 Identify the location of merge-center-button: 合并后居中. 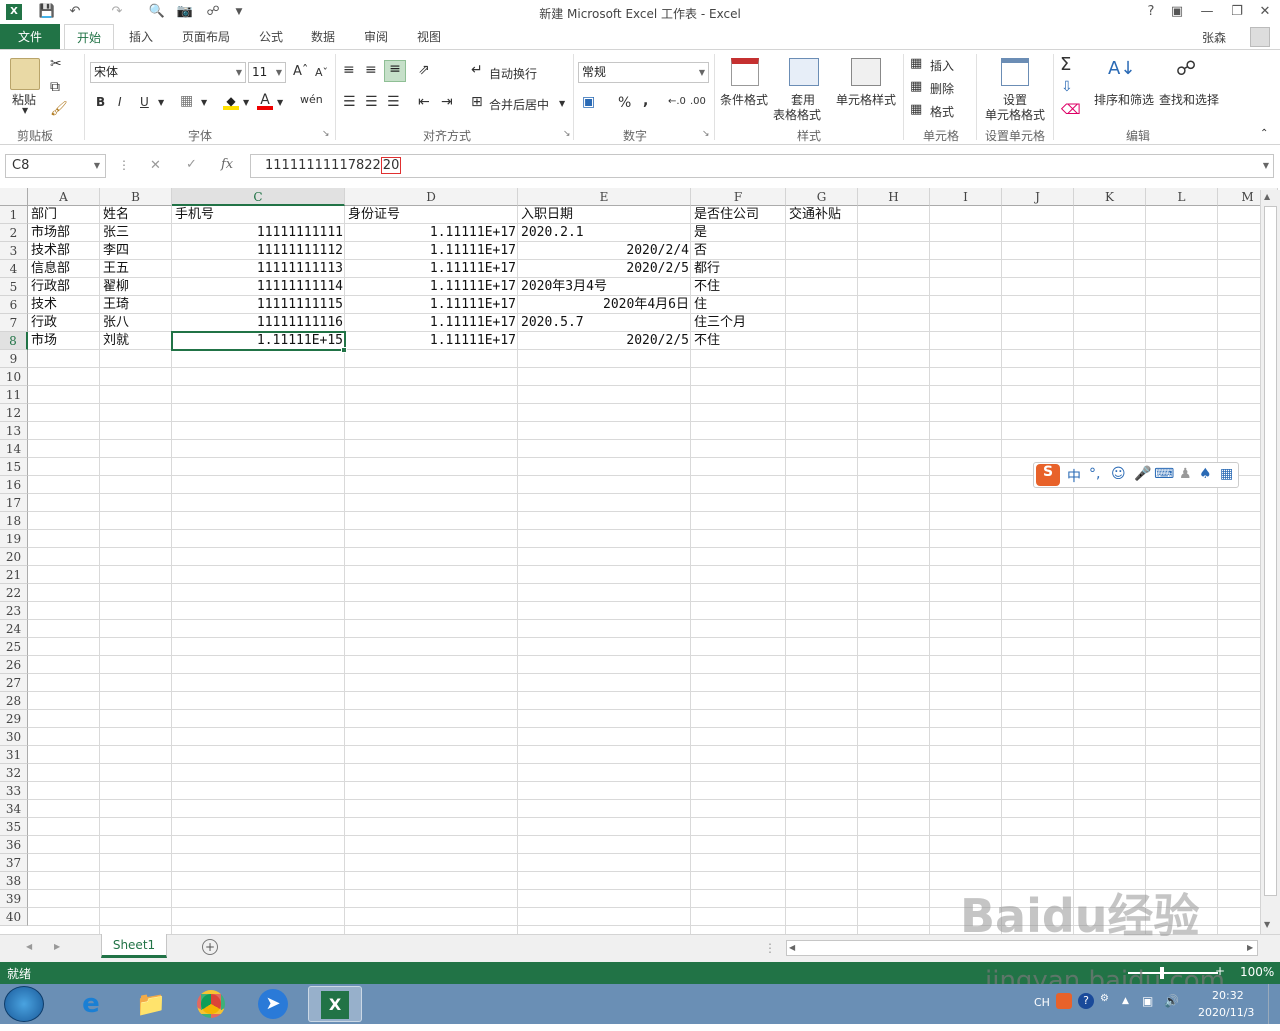
(519, 104).